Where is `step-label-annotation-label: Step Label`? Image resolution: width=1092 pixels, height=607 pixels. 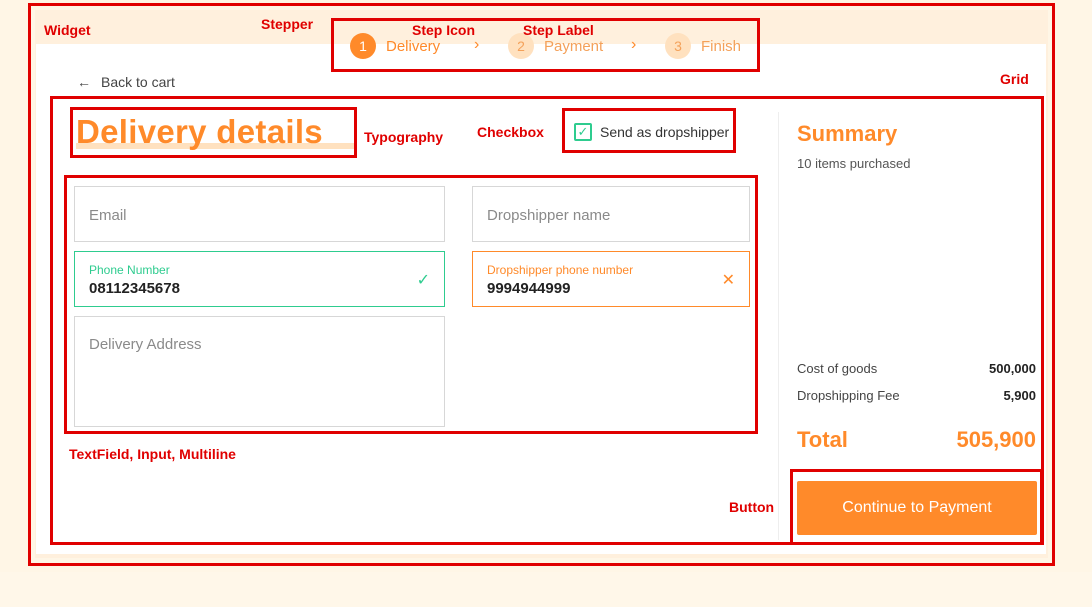 step-label-annotation-label: Step Label is located at coordinates (558, 30).